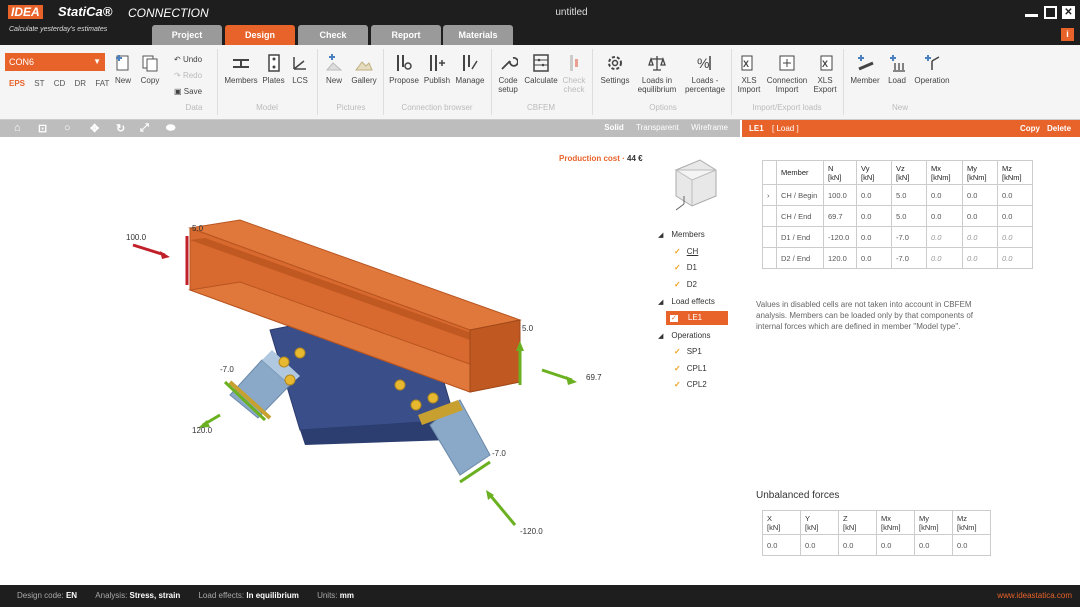 The height and width of the screenshot is (607, 1080). I want to click on table-row: D1 / End -120.0 0.0 -7.0 0.0 0.0 0.0, so click(897, 237).